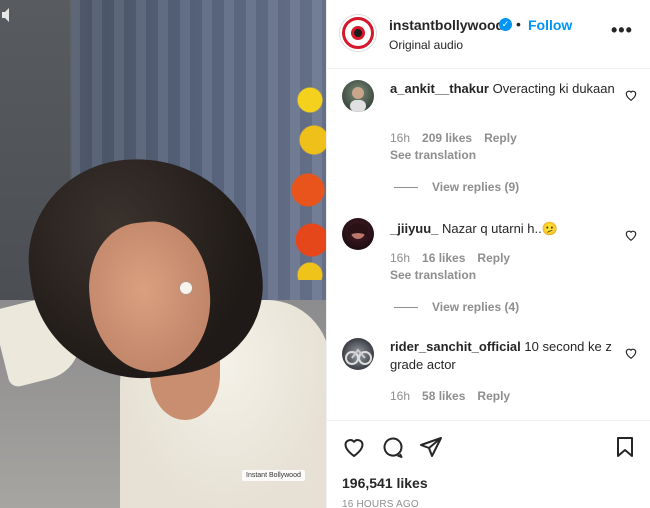  Describe the element at coordinates (186, 288) in the screenshot. I see `earring` at that location.